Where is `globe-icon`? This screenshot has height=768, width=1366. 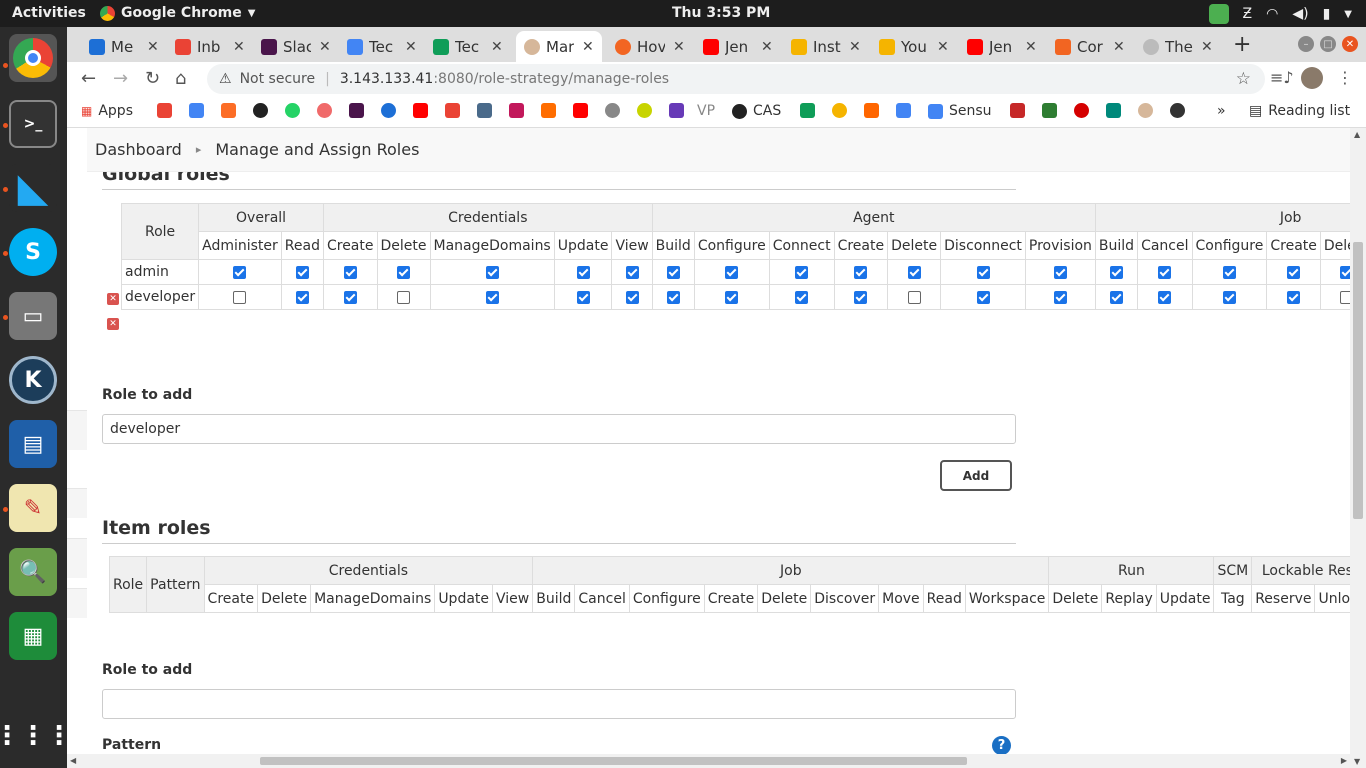 globe-icon is located at coordinates (1177, 110).